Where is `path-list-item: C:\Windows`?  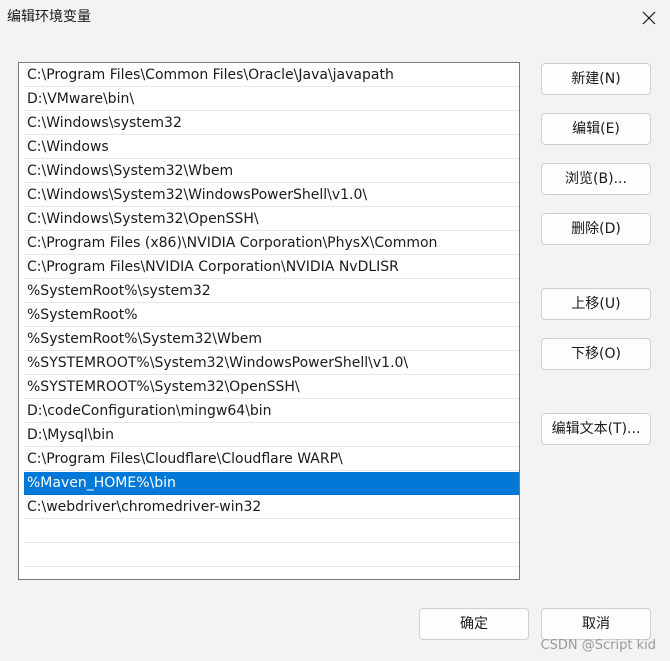
path-list-item: C:\Windows is located at coordinates (271, 147).